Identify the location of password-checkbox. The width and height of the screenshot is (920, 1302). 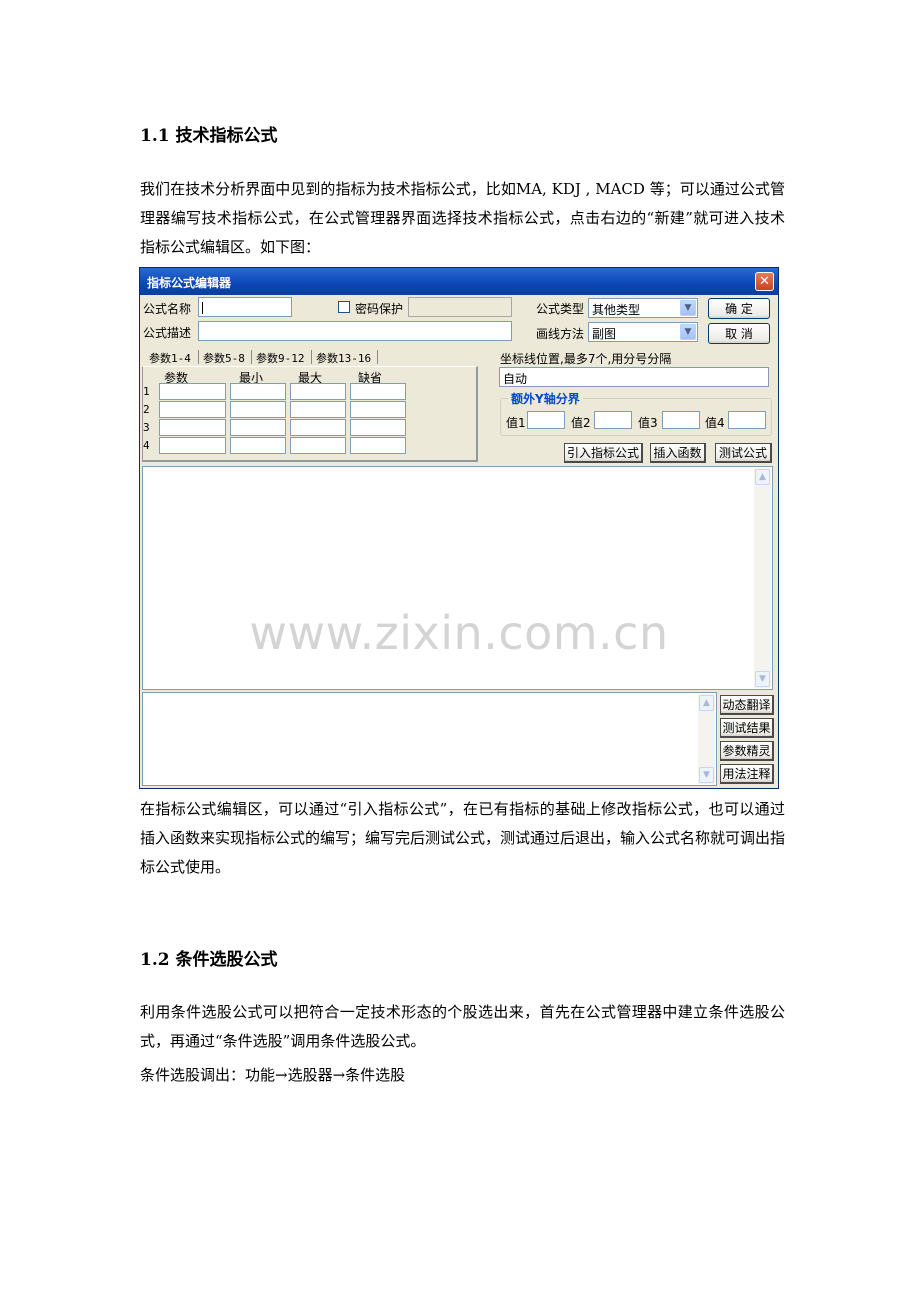
(344, 307).